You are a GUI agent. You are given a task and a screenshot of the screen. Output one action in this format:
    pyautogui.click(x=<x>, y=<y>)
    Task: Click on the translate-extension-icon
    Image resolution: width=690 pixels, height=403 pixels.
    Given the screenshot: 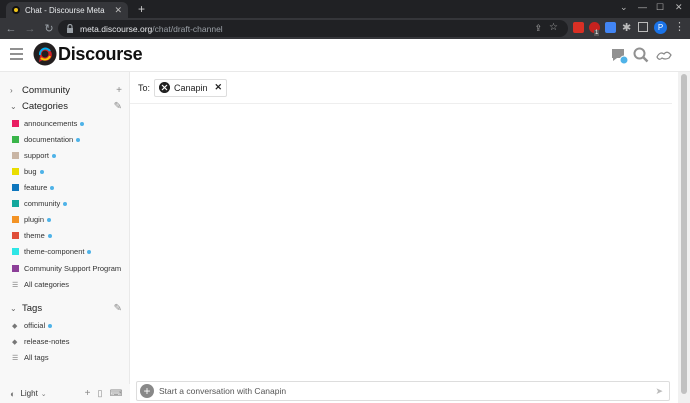 What is the action you would take?
    pyautogui.click(x=610, y=27)
    